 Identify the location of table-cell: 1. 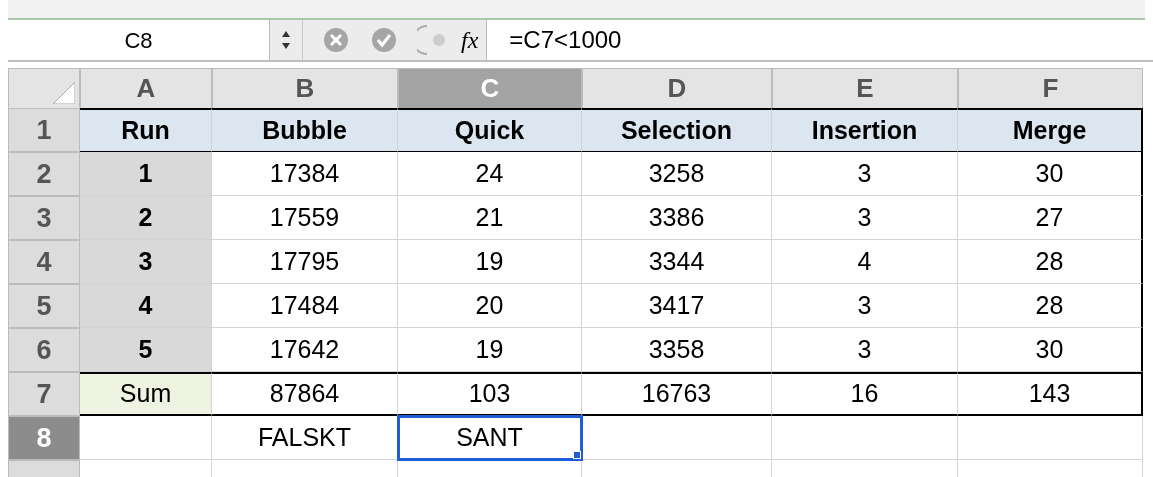
(146, 174).